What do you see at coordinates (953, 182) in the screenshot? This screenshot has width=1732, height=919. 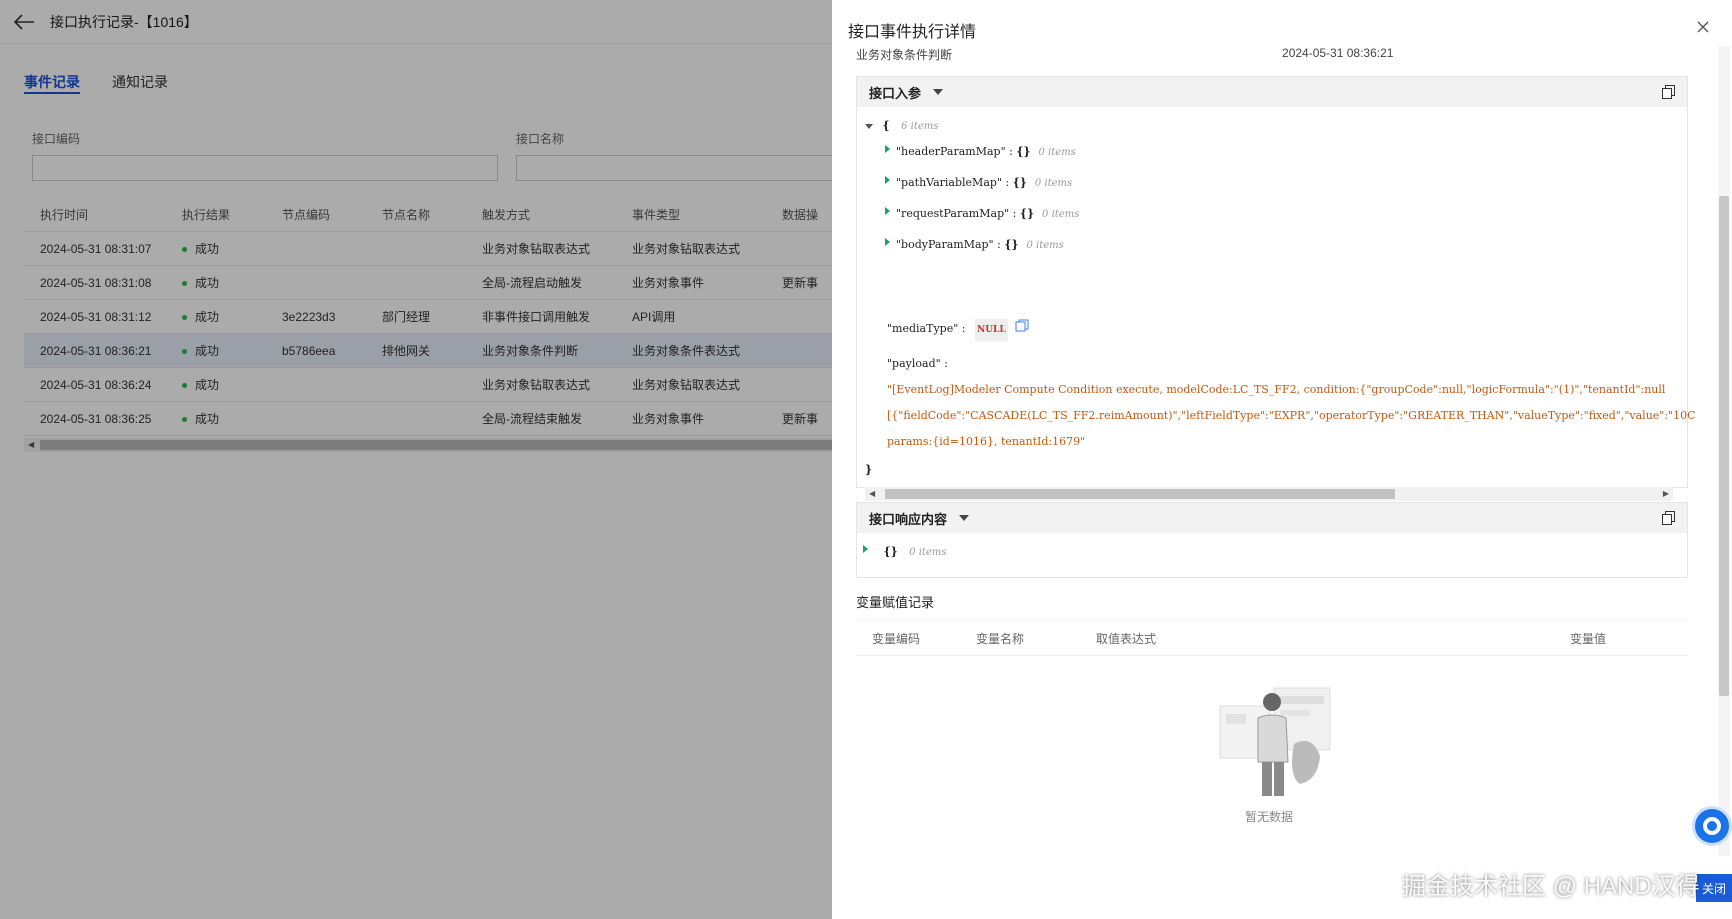 I see `json-key: "pathVariableMap" :` at bounding box center [953, 182].